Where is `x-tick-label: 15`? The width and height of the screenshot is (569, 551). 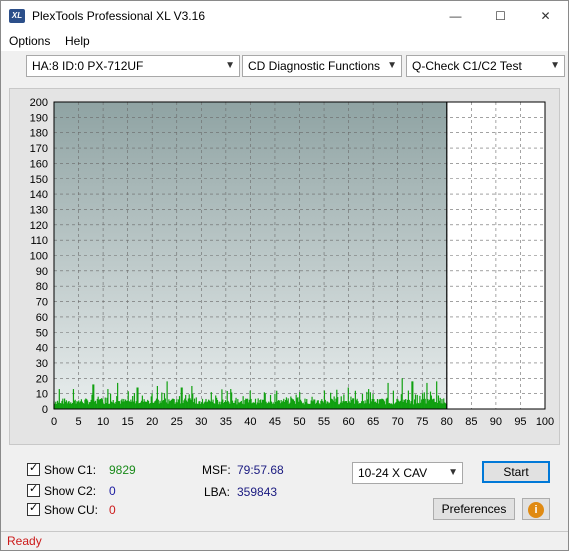
x-tick-label: 15 is located at coordinates (128, 422).